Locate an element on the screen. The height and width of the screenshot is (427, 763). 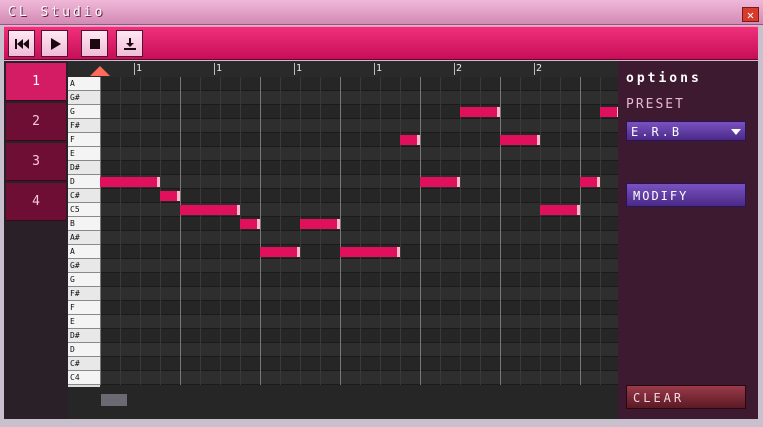
transport-toolbar is located at coordinates (381, 43).